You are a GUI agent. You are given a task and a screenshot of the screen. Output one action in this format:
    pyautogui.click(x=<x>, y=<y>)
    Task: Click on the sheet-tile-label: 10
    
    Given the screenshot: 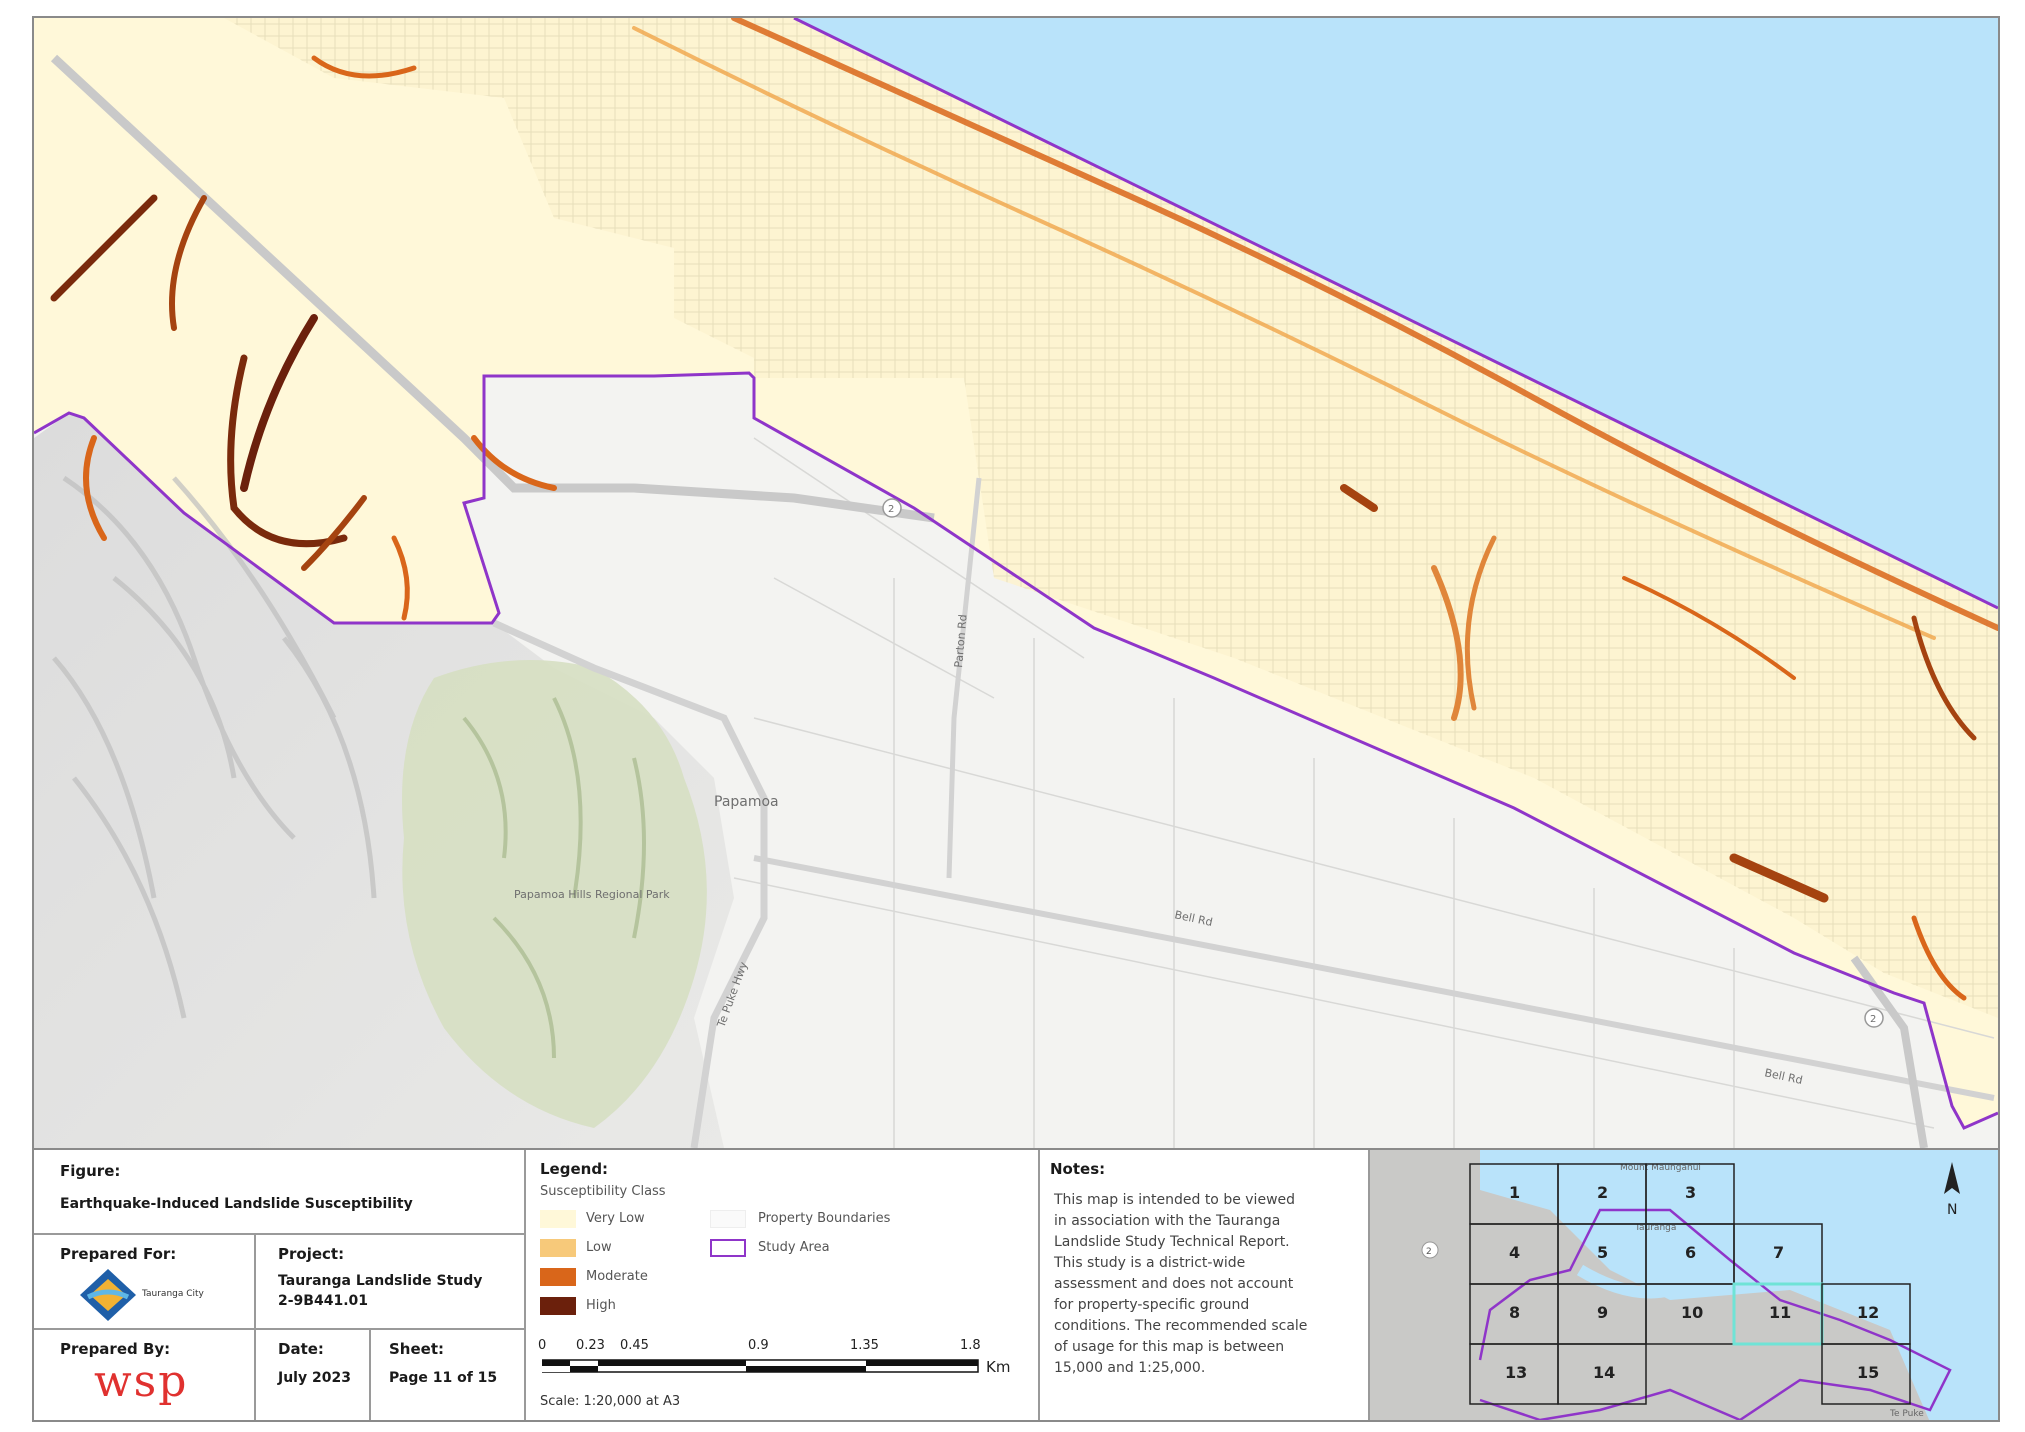 What is the action you would take?
    pyautogui.click(x=1692, y=1312)
    